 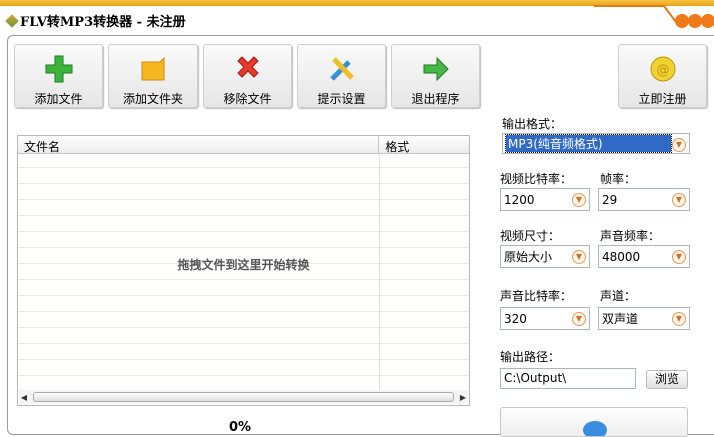 What do you see at coordinates (596, 143) in the screenshot?
I see `output-format-select: MP3(纯音频格式) ▼` at bounding box center [596, 143].